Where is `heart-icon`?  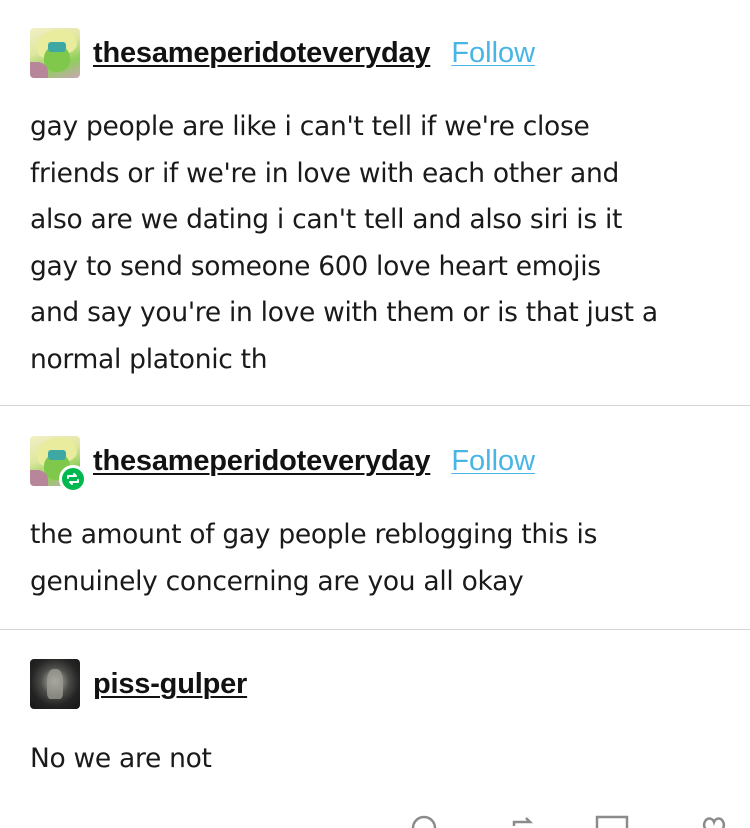 heart-icon is located at coordinates (714, 821).